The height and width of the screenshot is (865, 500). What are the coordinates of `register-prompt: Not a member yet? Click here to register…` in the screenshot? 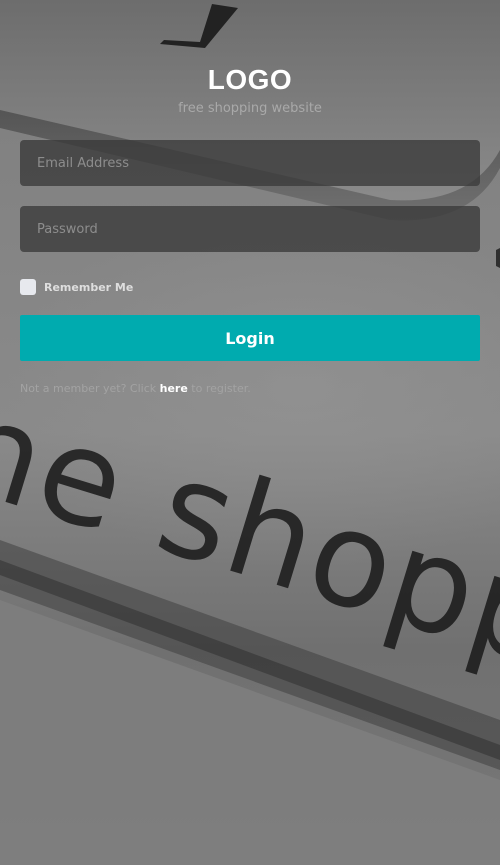 It's located at (135, 388).